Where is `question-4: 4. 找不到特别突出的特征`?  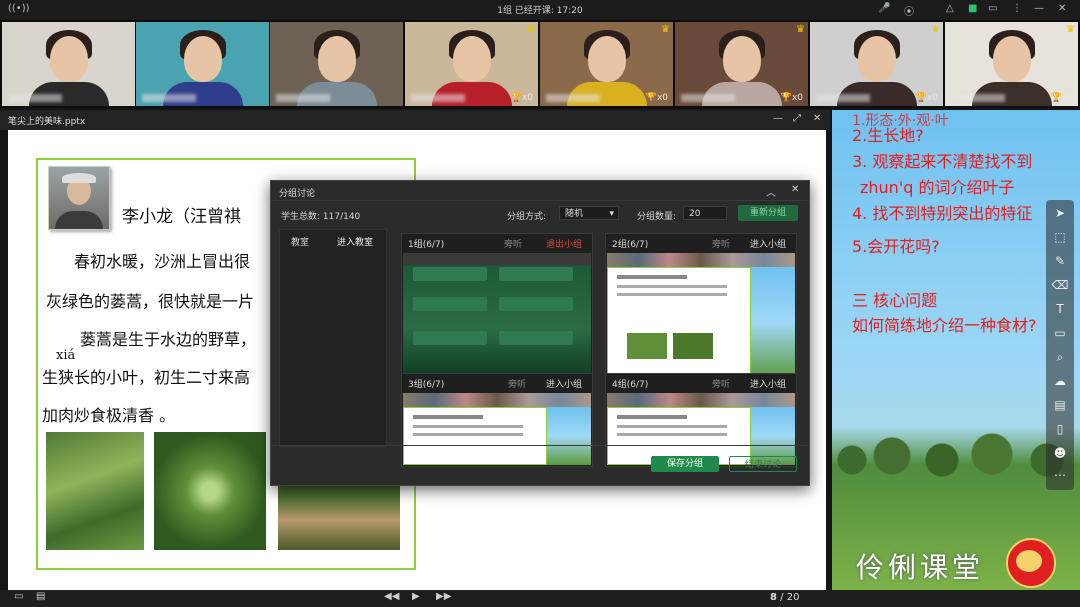 question-4: 4. 找不到特别突出的特征 is located at coordinates (942, 213).